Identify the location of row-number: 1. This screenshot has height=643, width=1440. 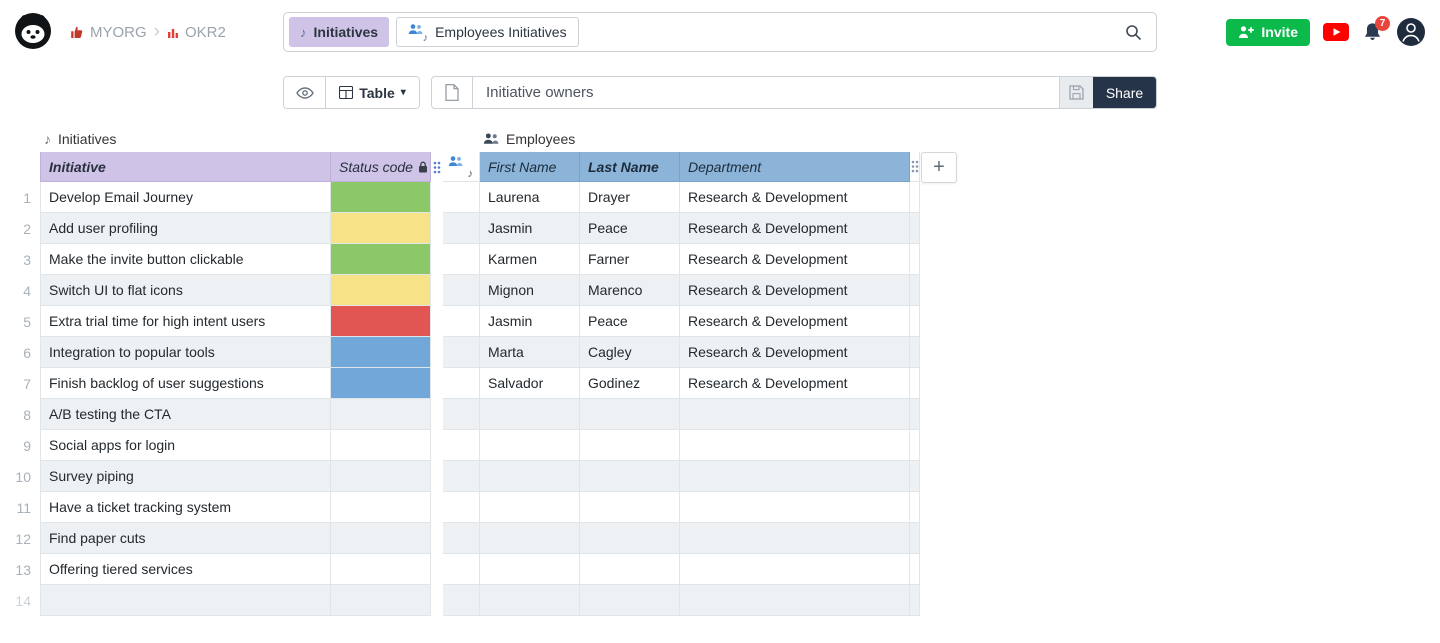
(20, 197).